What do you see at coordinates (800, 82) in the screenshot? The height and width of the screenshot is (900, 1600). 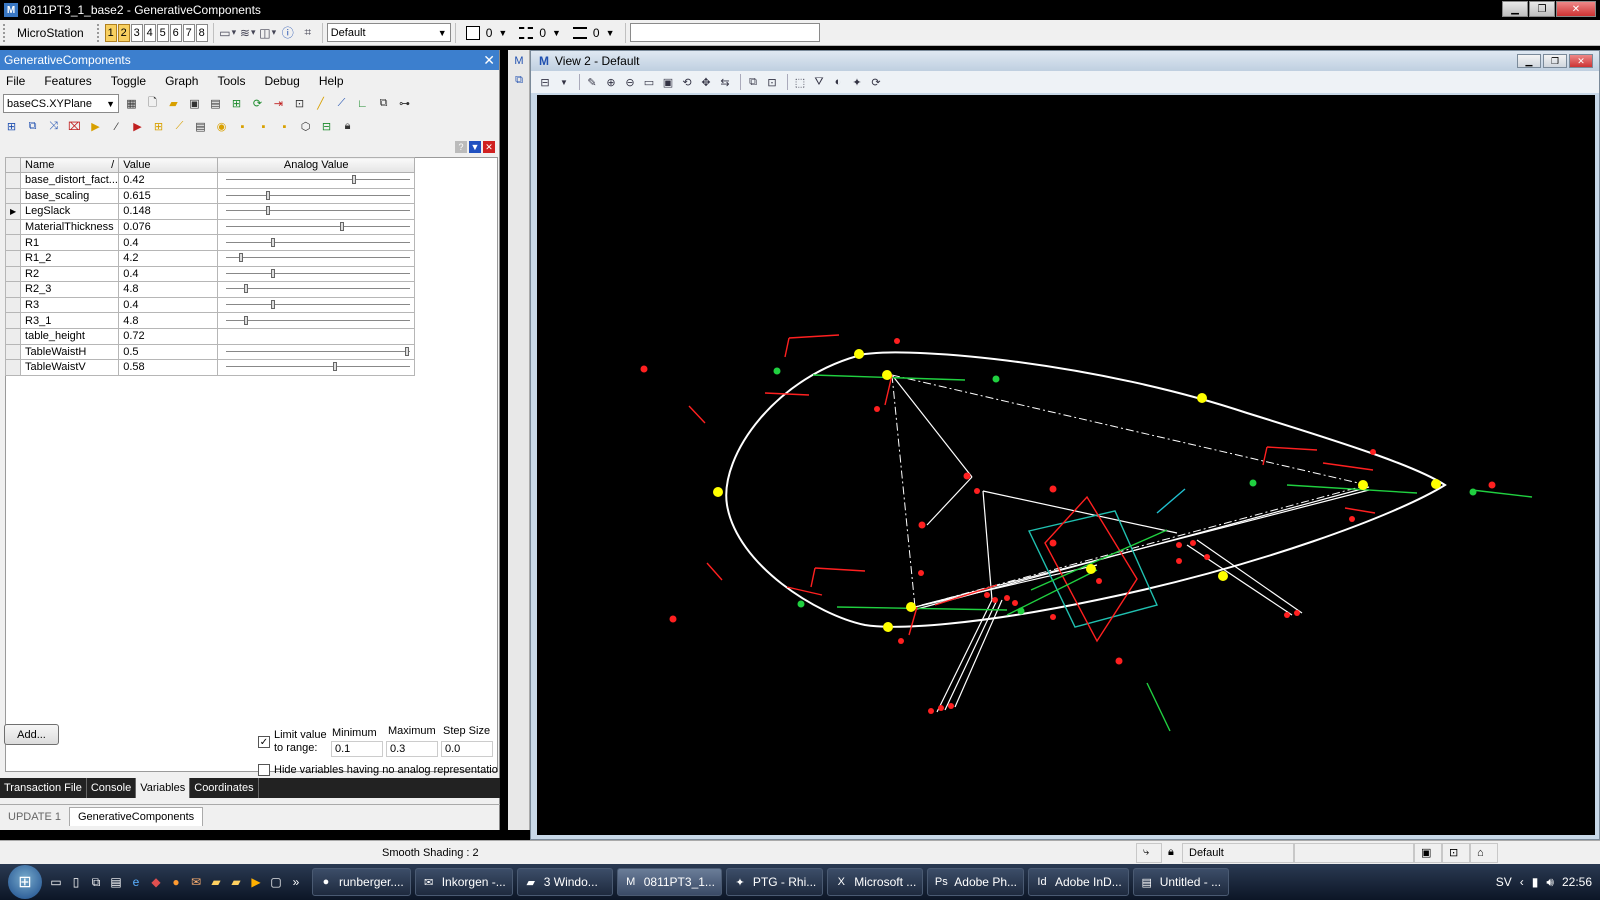 I see `clip-volume-icon: ⬚` at bounding box center [800, 82].